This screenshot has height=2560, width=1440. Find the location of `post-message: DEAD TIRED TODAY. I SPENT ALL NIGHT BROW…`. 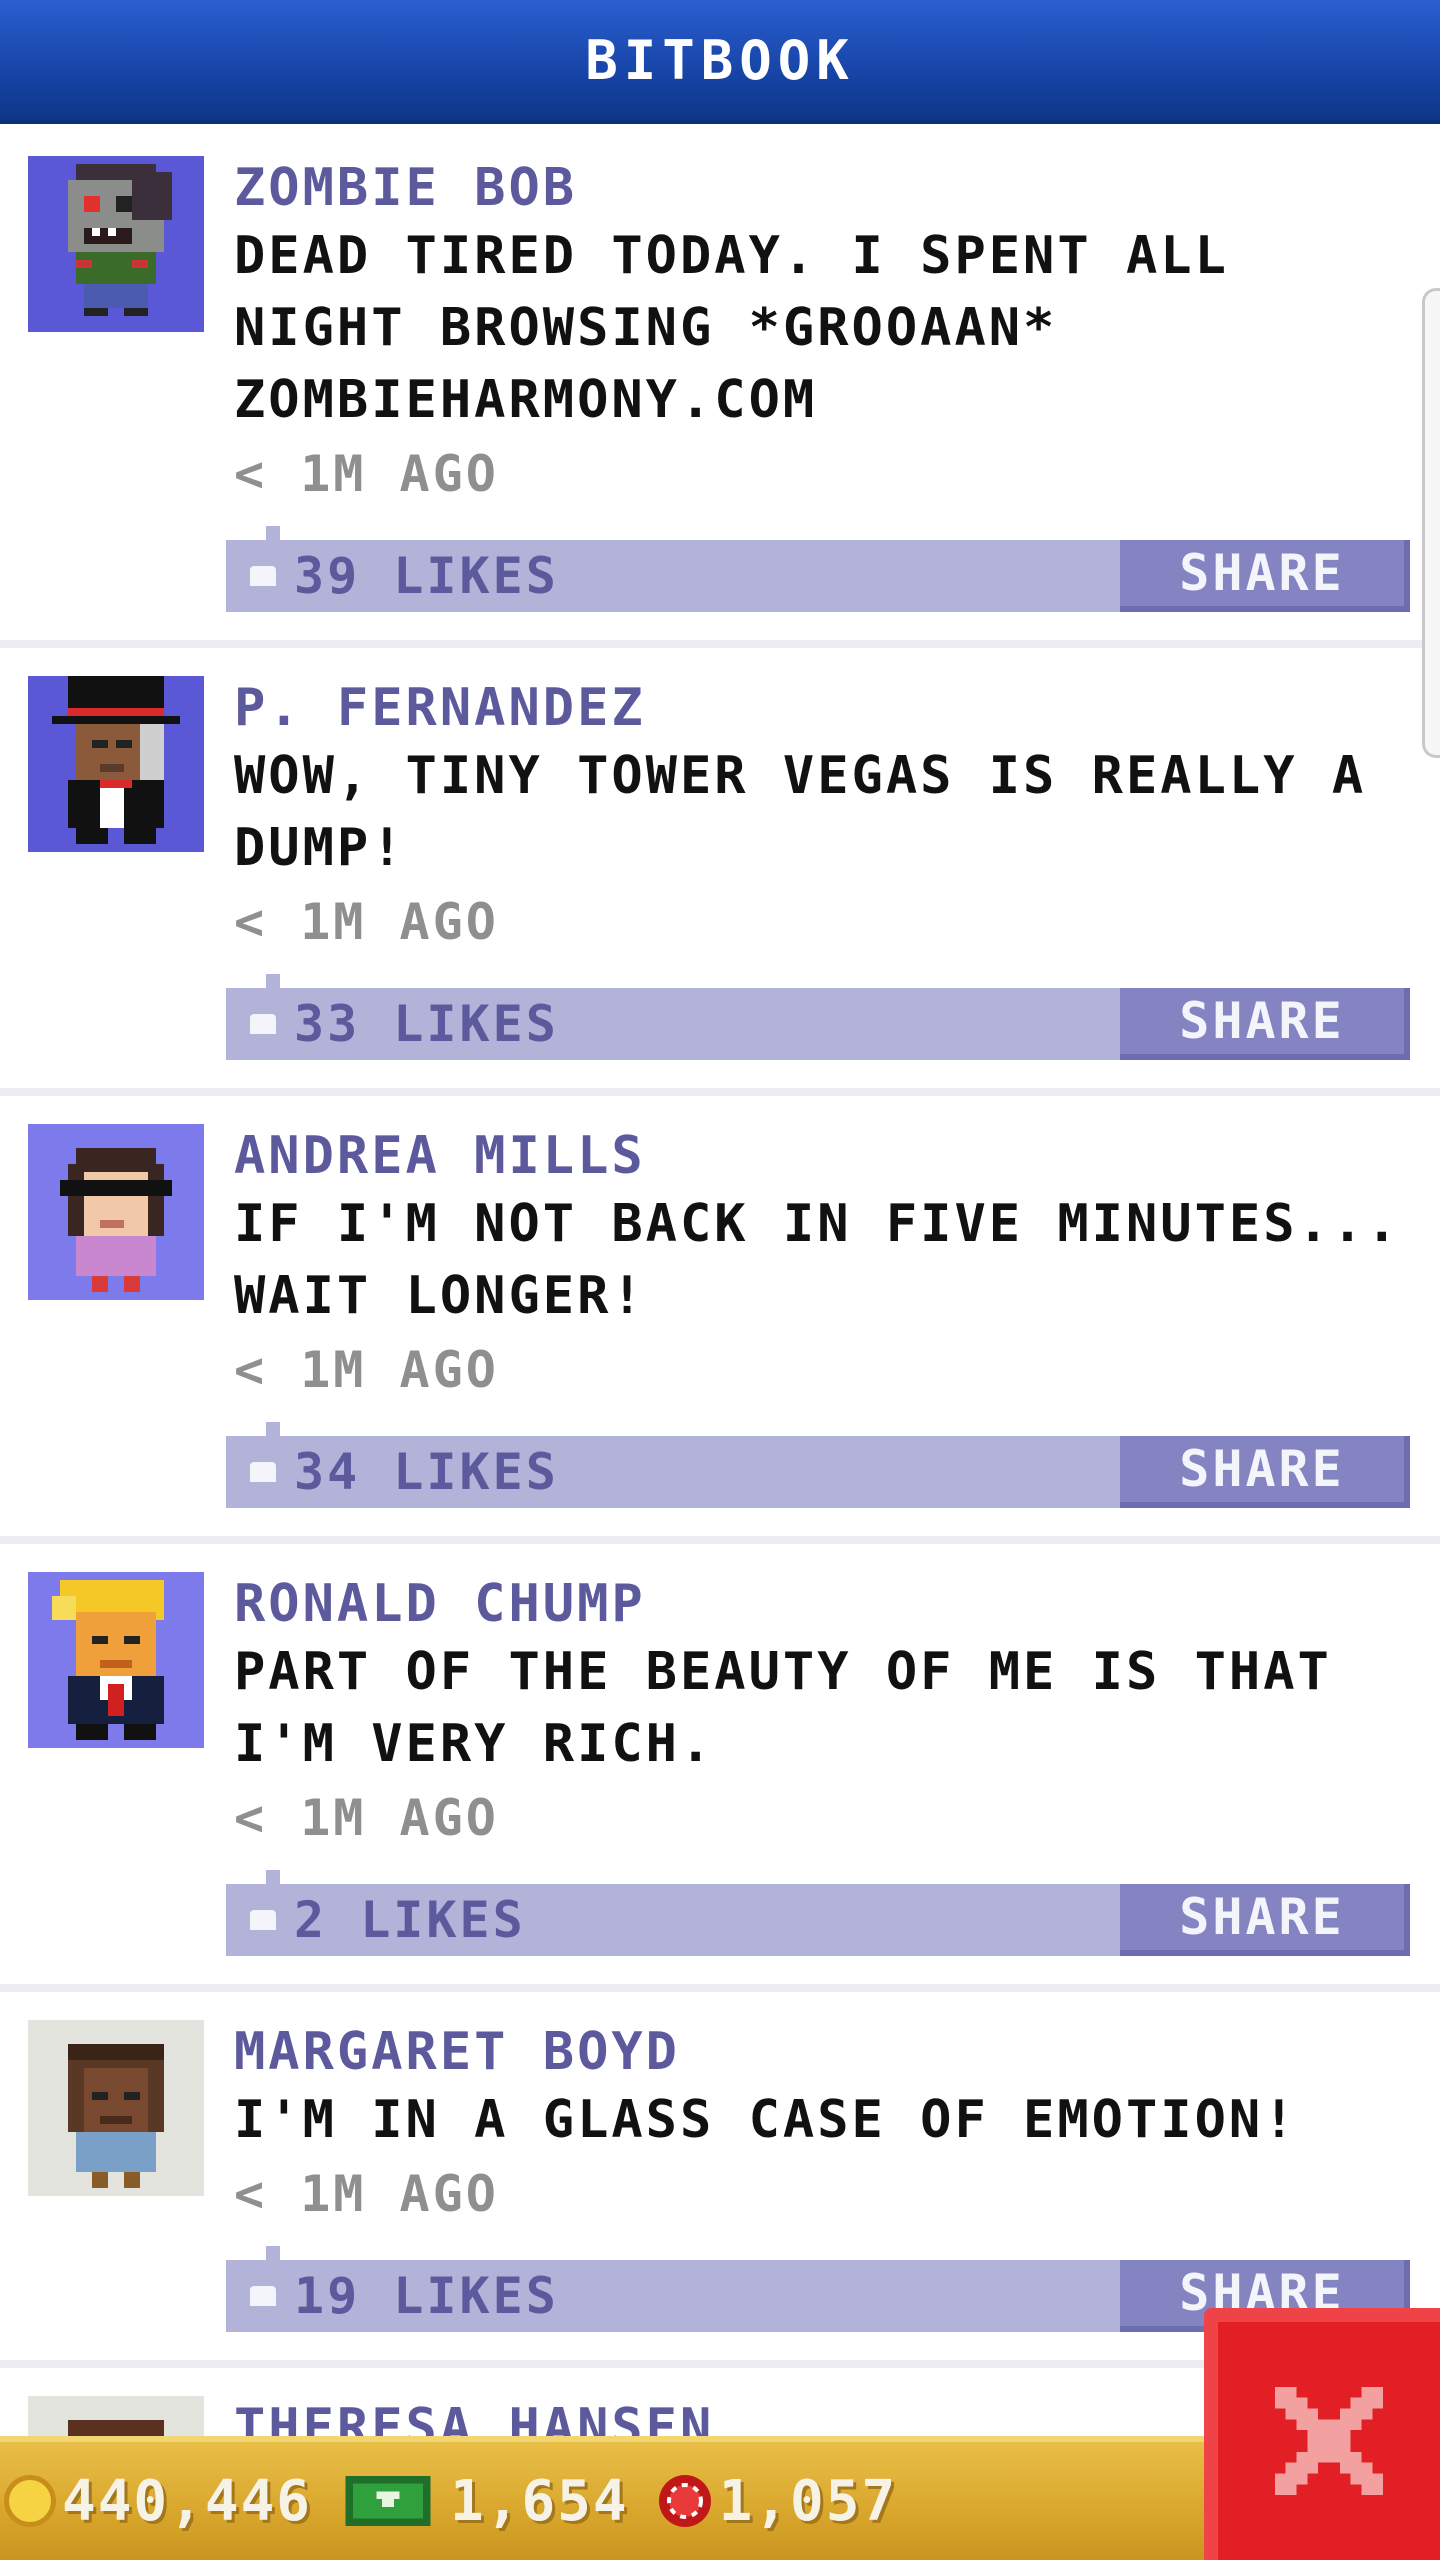

post-message: DEAD TIRED TODAY. I SPENT ALL NIGHT BROW… is located at coordinates (731, 328).